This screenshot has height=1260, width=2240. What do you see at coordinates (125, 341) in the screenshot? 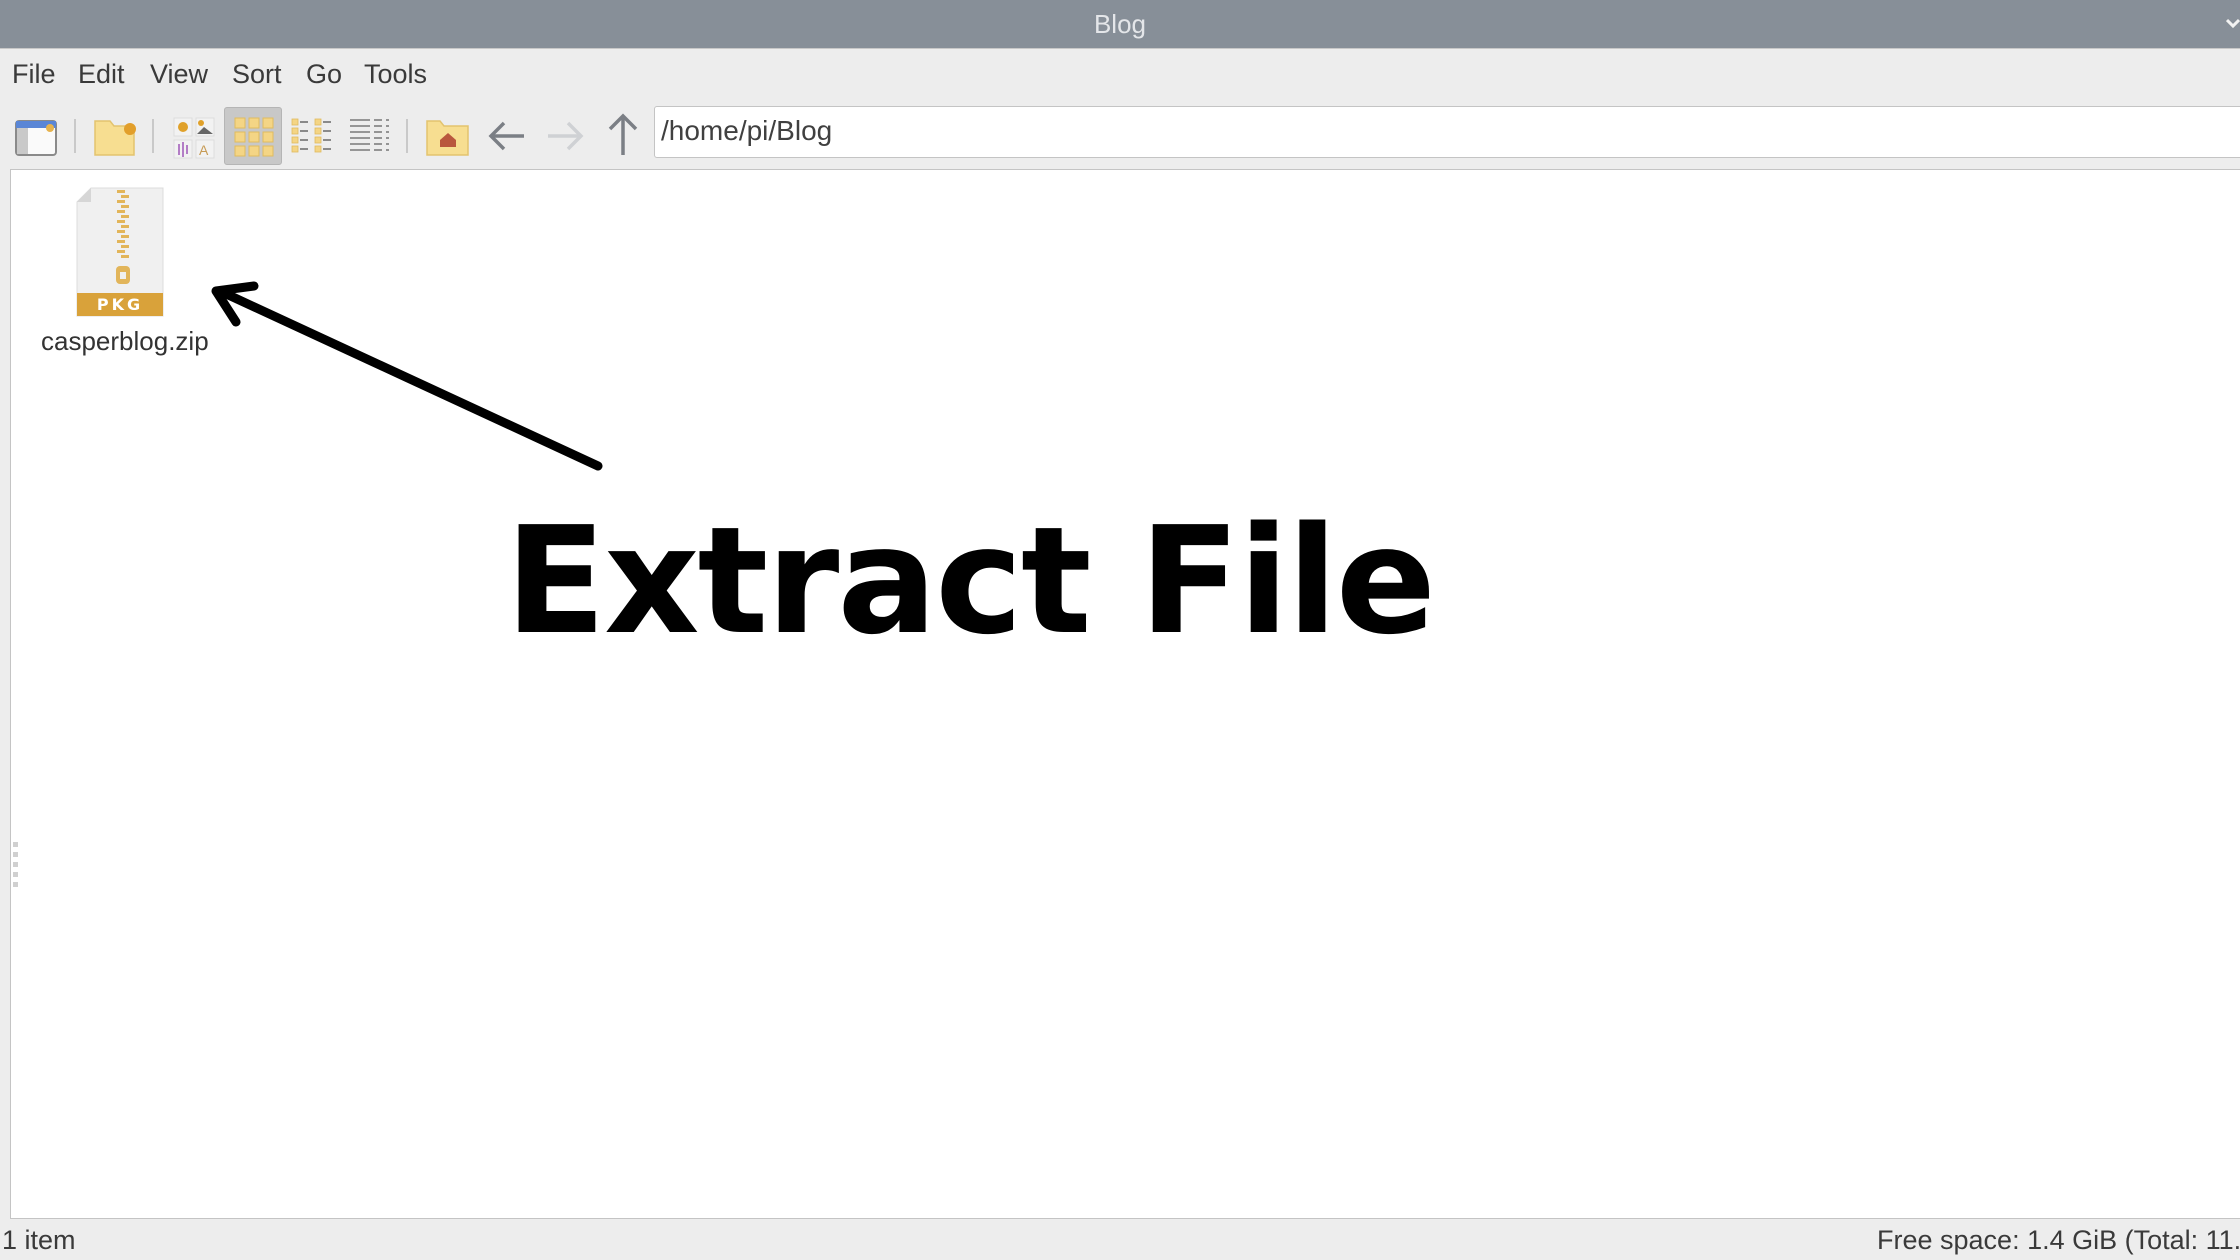
I see `file-name: casperblog.zip` at bounding box center [125, 341].